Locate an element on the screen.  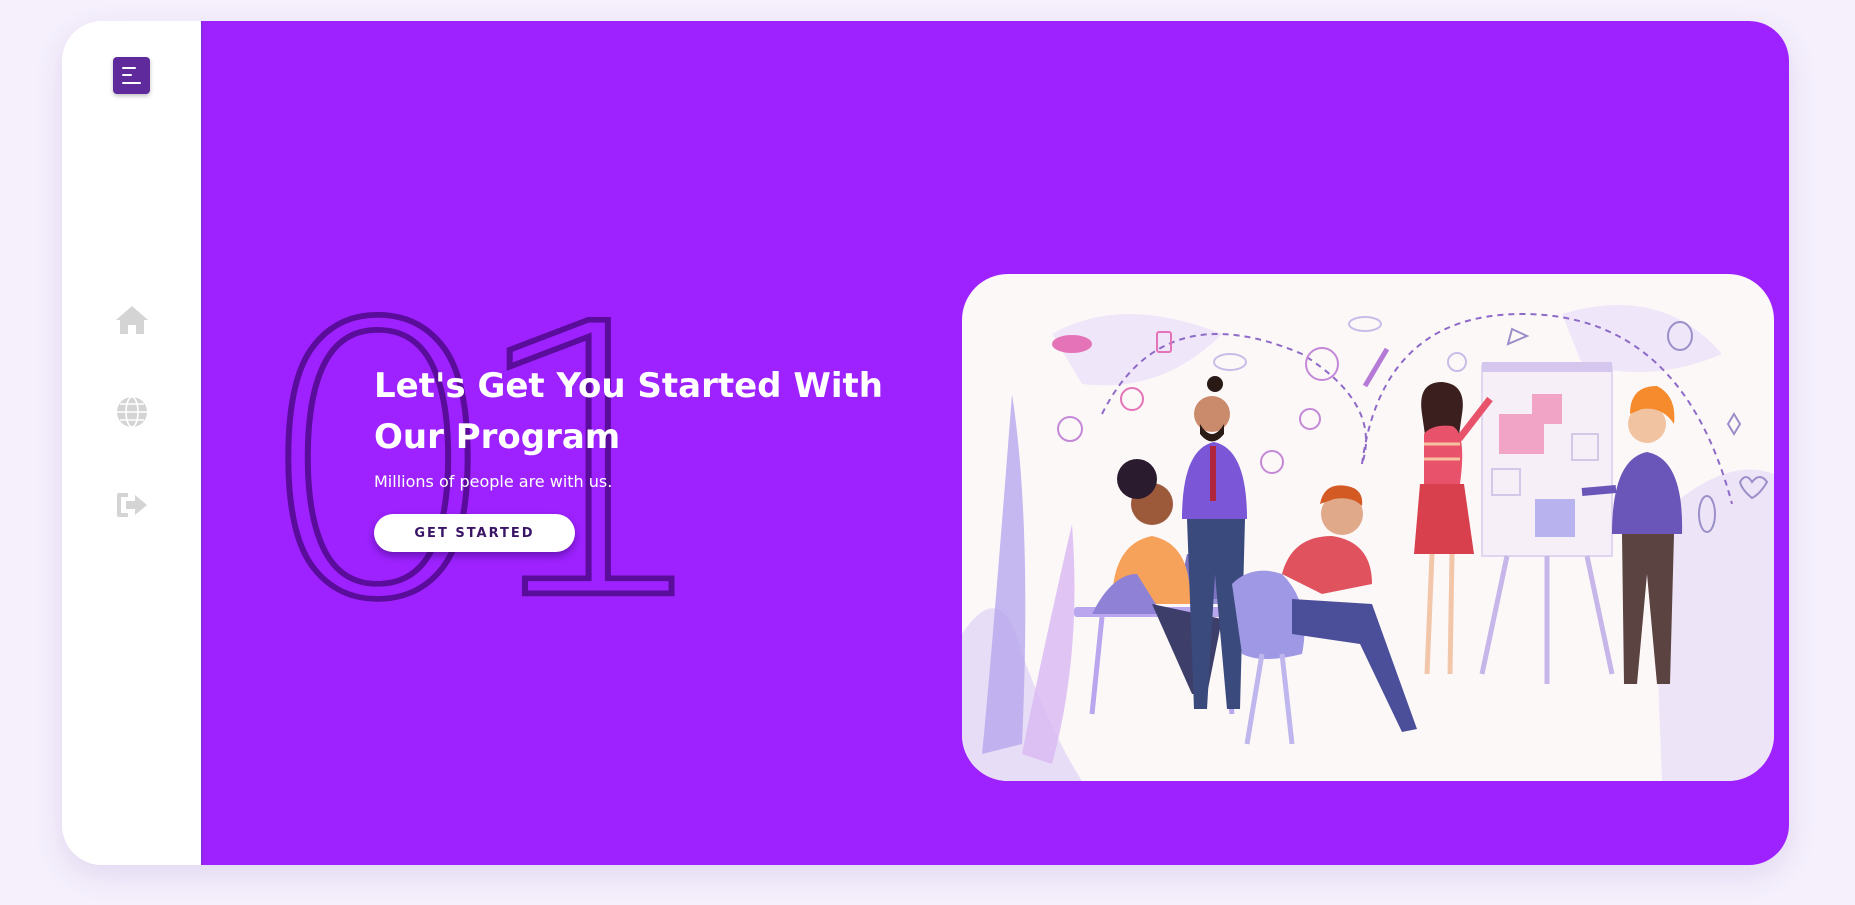
globe-icon is located at coordinates (132, 412).